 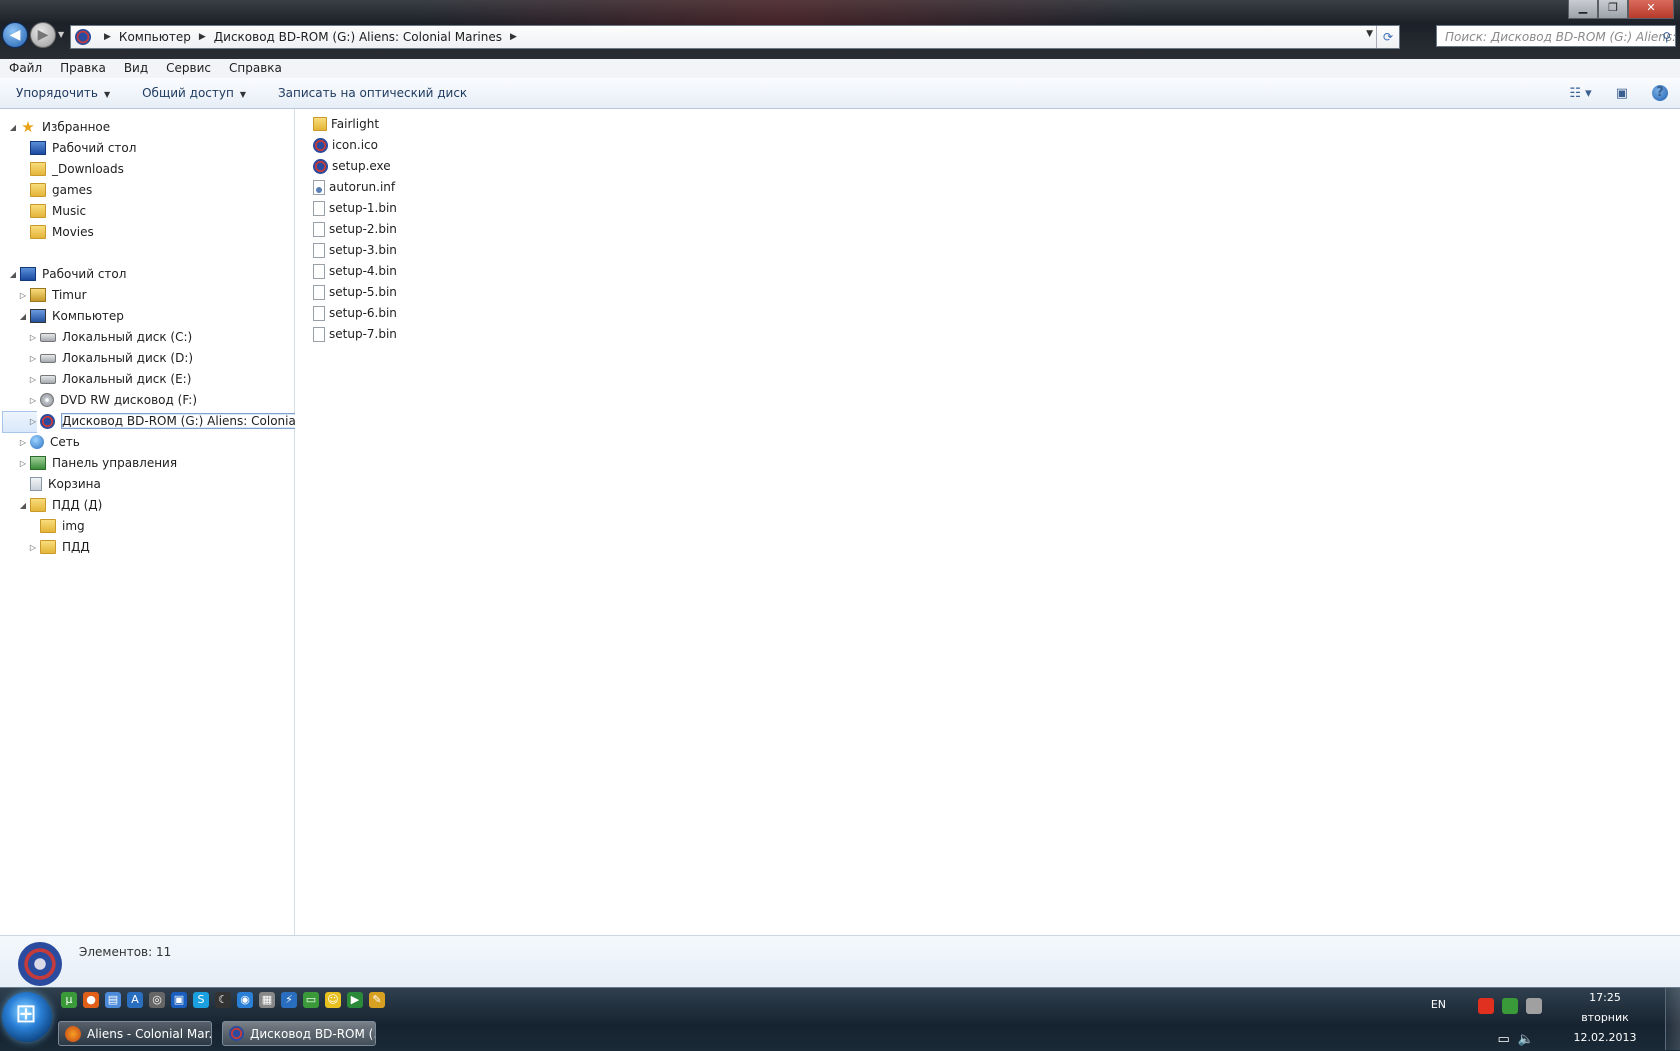 I want to click on back-arrow-icon: ◀, so click(x=15, y=35).